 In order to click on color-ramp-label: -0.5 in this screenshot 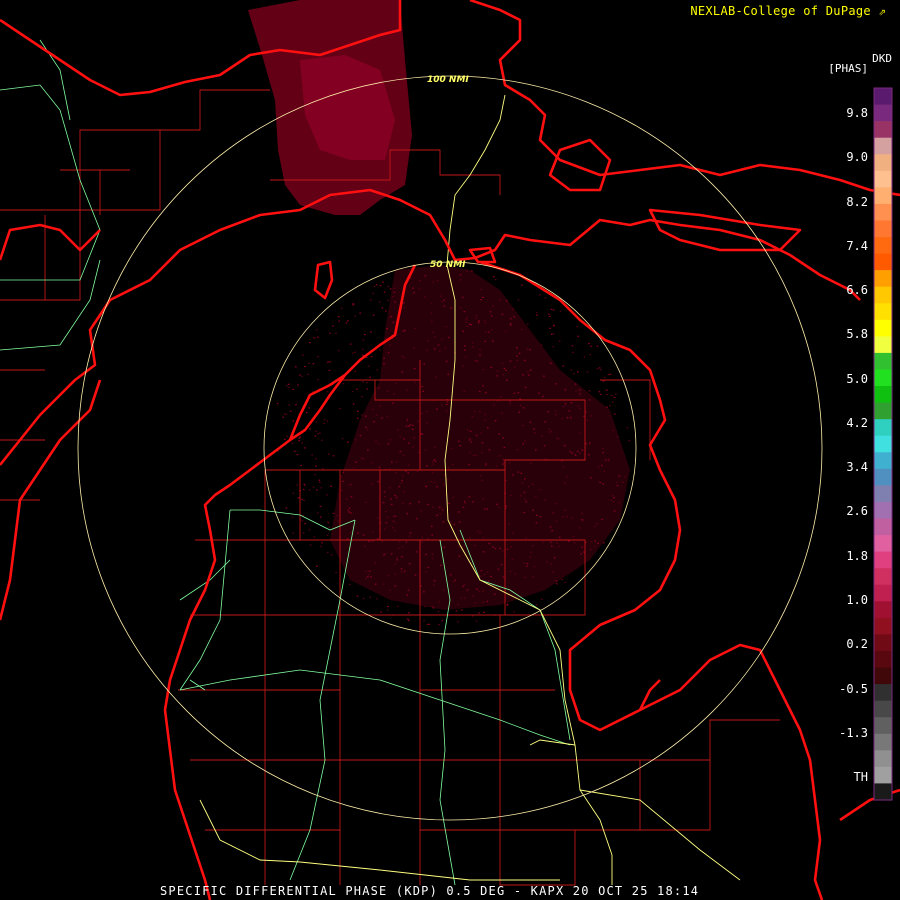, I will do `click(853, 688)`.